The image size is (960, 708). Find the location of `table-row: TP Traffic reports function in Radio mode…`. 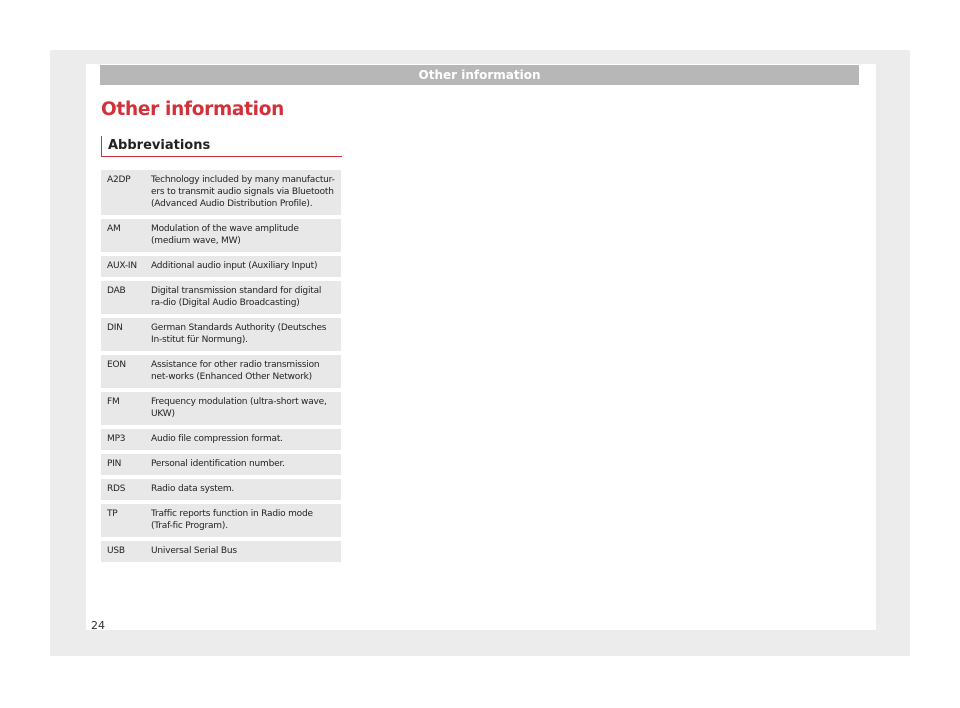

table-row: TP Traffic reports function in Radio mode… is located at coordinates (221, 520).